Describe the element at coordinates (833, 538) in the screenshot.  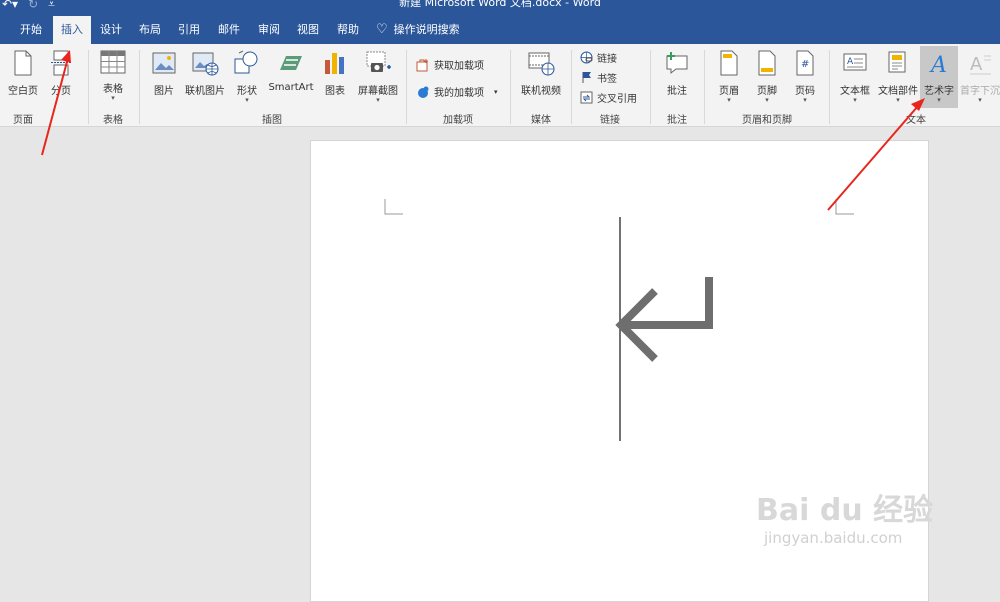
I see `watermark-url: jingyan.baidu.com` at that location.